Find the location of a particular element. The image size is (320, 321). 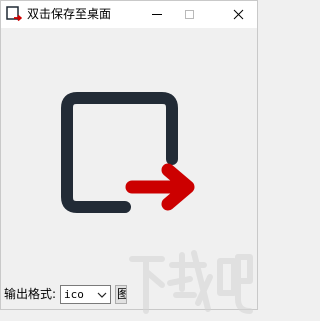

image-button: 图 is located at coordinates (121, 294).